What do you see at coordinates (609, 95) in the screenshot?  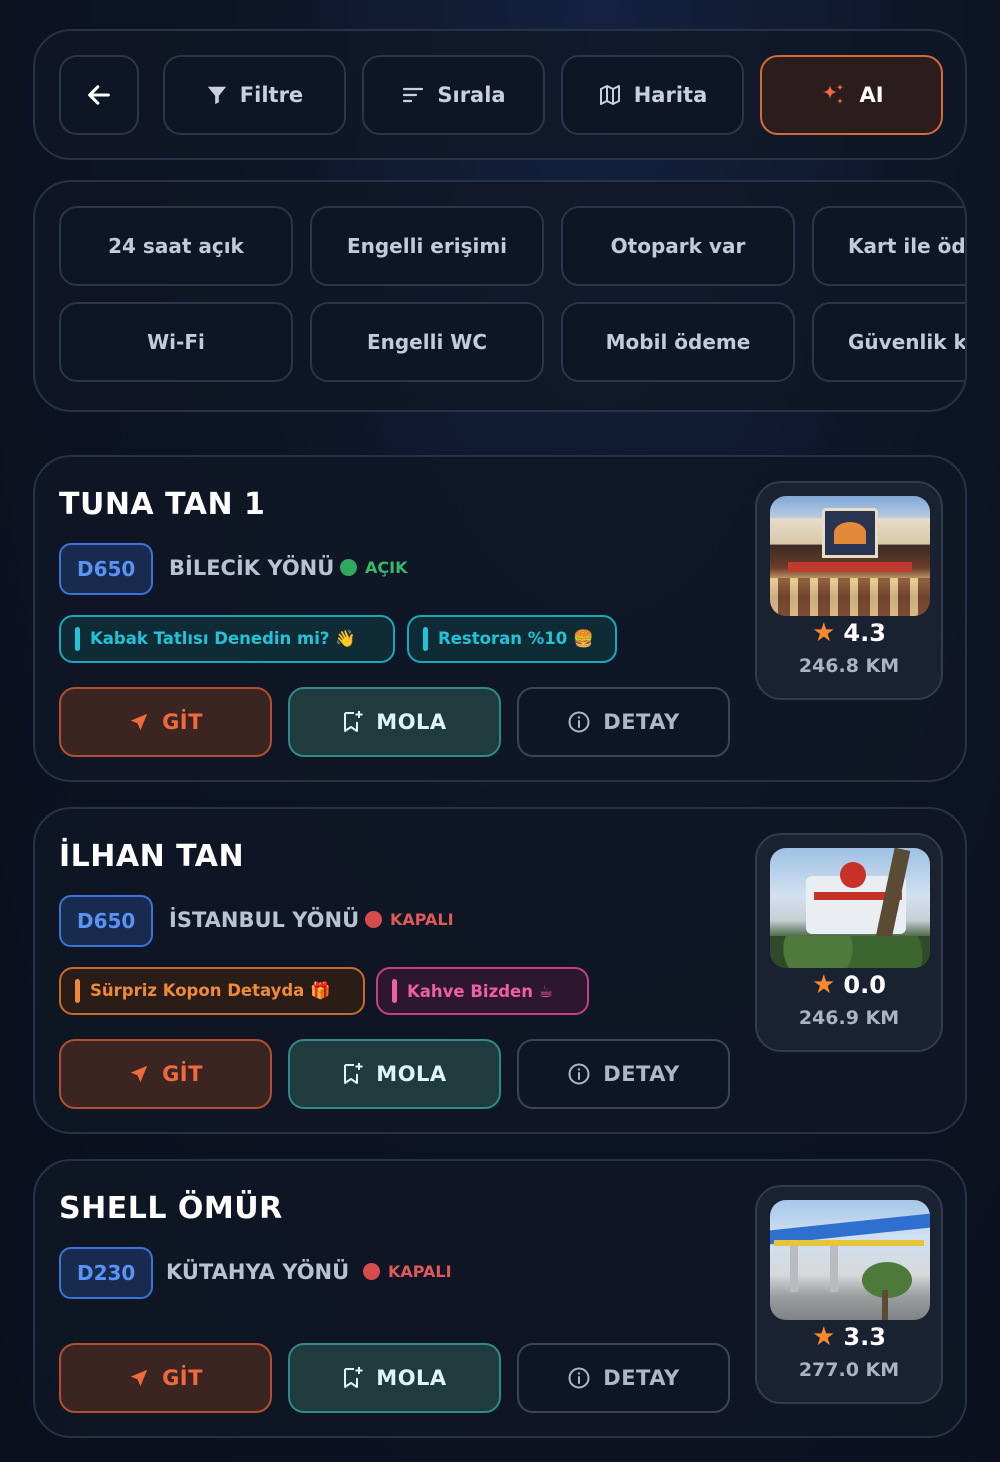 I see `map-icon` at bounding box center [609, 95].